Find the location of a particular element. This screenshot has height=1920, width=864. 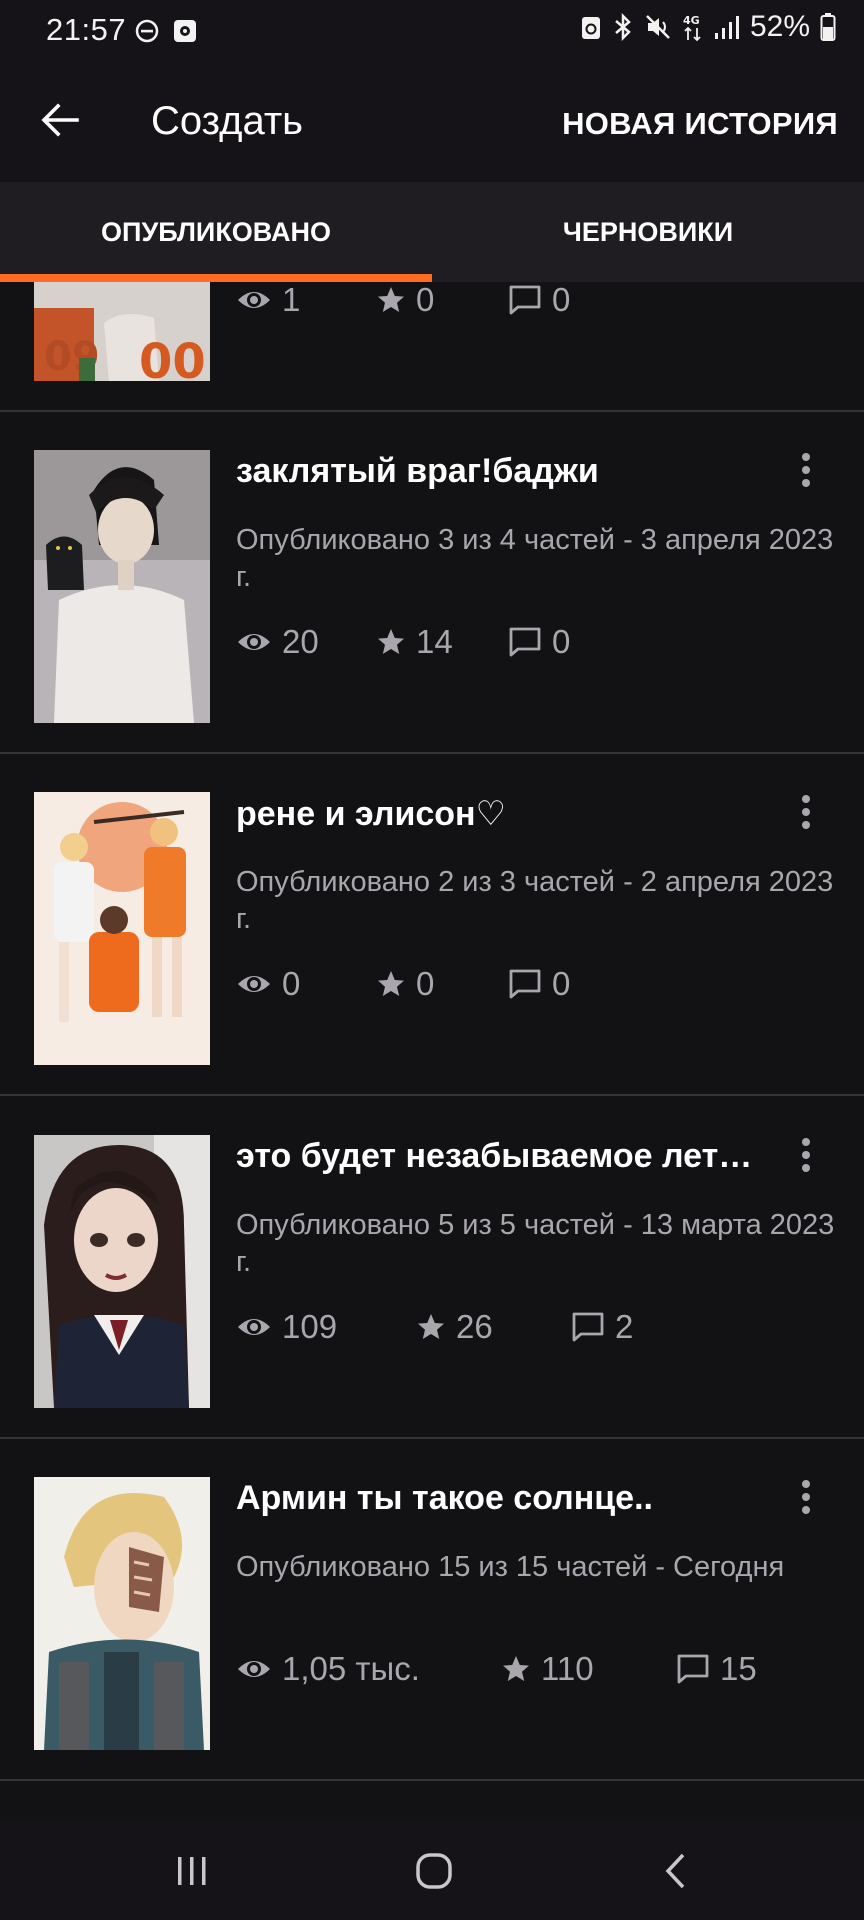

comments-count: 2 is located at coordinates (624, 1326).